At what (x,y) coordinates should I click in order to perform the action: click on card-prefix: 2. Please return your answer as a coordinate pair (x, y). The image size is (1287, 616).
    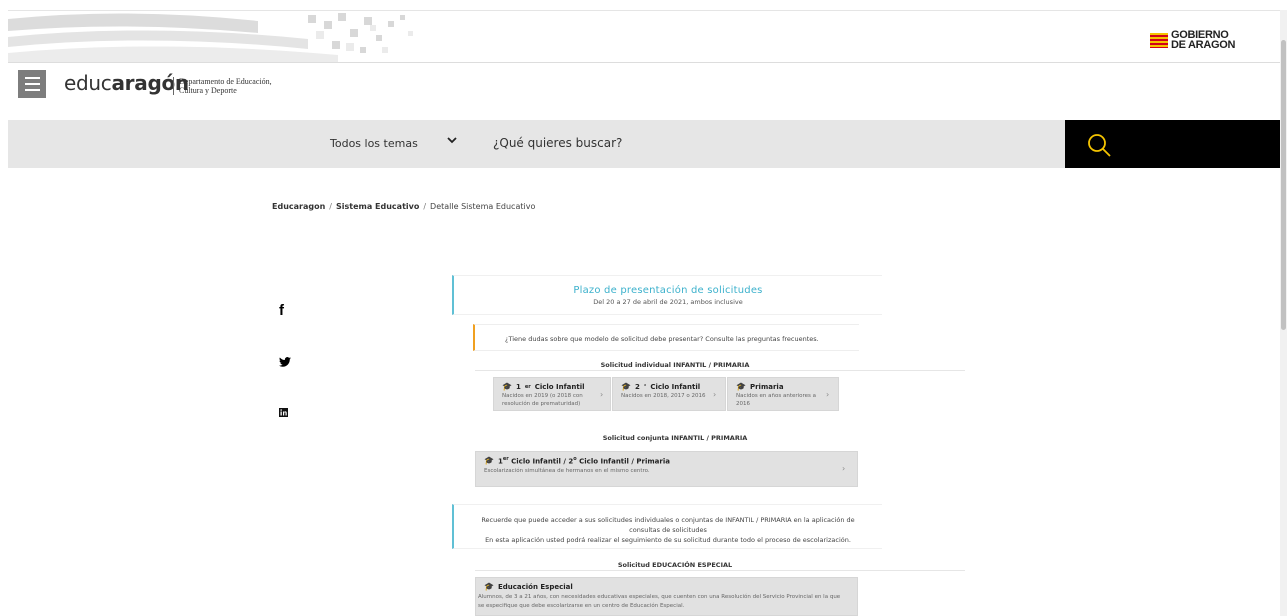
    Looking at the image, I should click on (637, 386).